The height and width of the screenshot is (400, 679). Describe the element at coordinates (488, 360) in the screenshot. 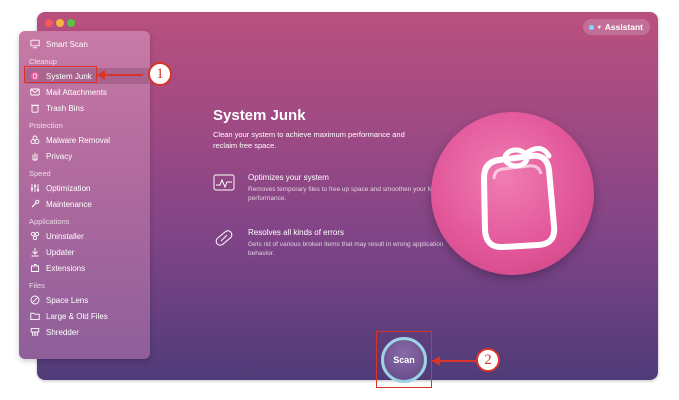

I see `annotation-marker-2: 2` at that location.